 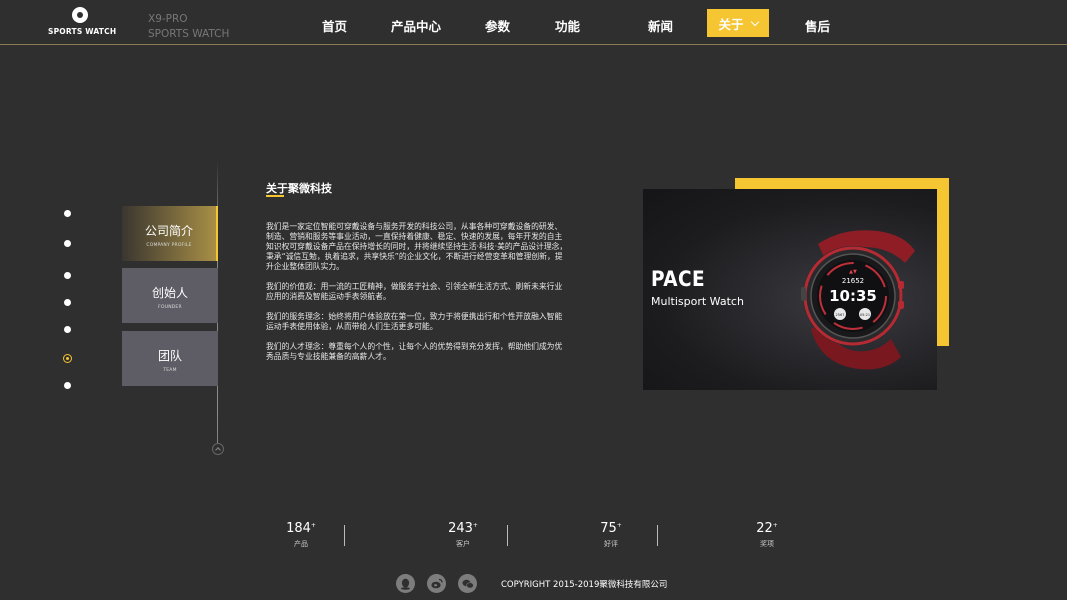 I want to click on stat-clients: 243+ 客户, so click(x=463, y=535).